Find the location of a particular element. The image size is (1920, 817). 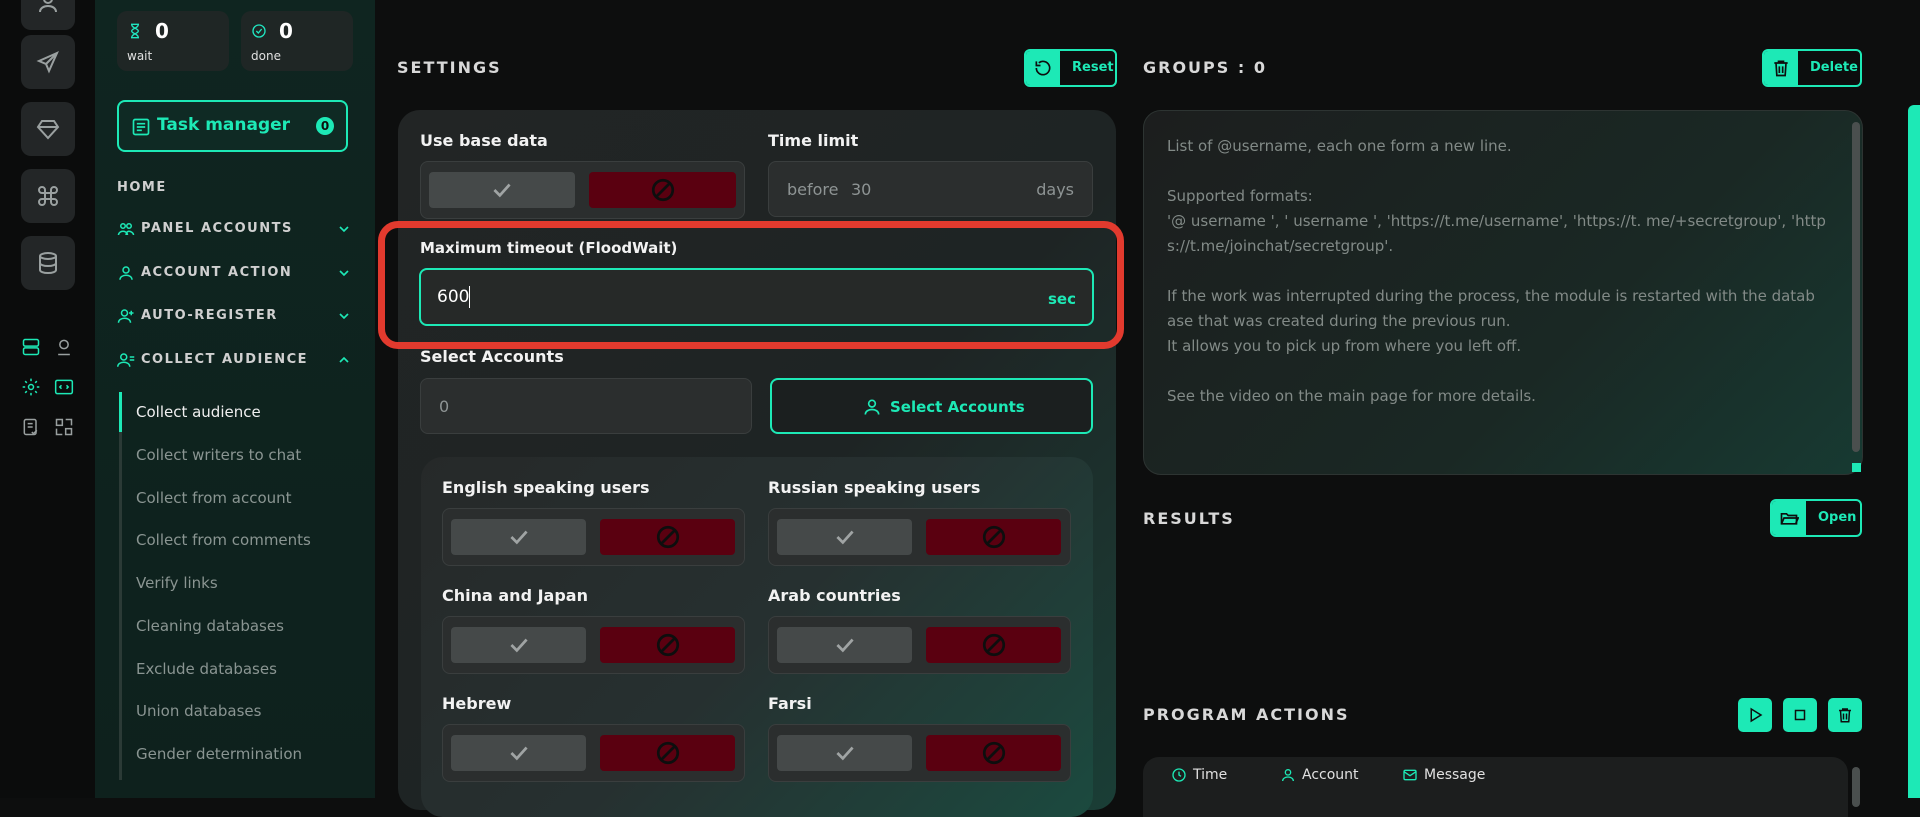

nav-section-label: AUTO-REGISTER is located at coordinates (209, 315).